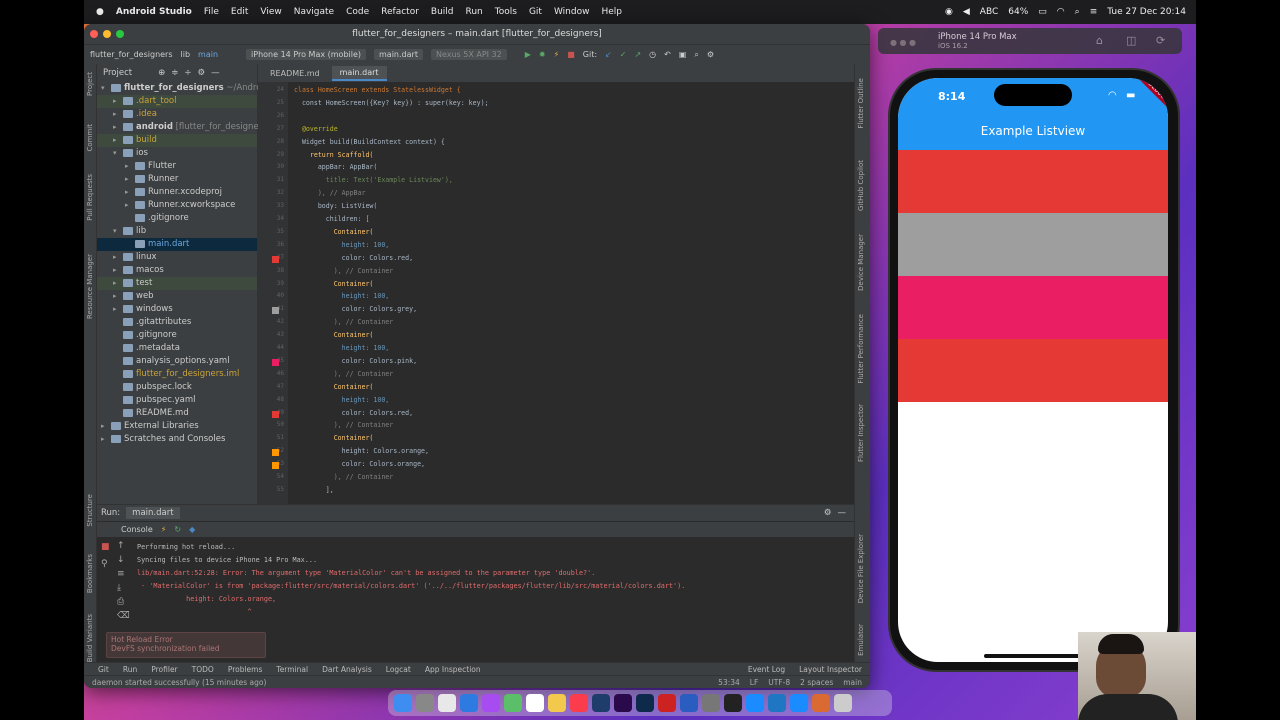 This screenshot has width=1280, height=720. Describe the element at coordinates (177, 387) in the screenshot. I see `project-tree-item: pubspec.lock` at that location.